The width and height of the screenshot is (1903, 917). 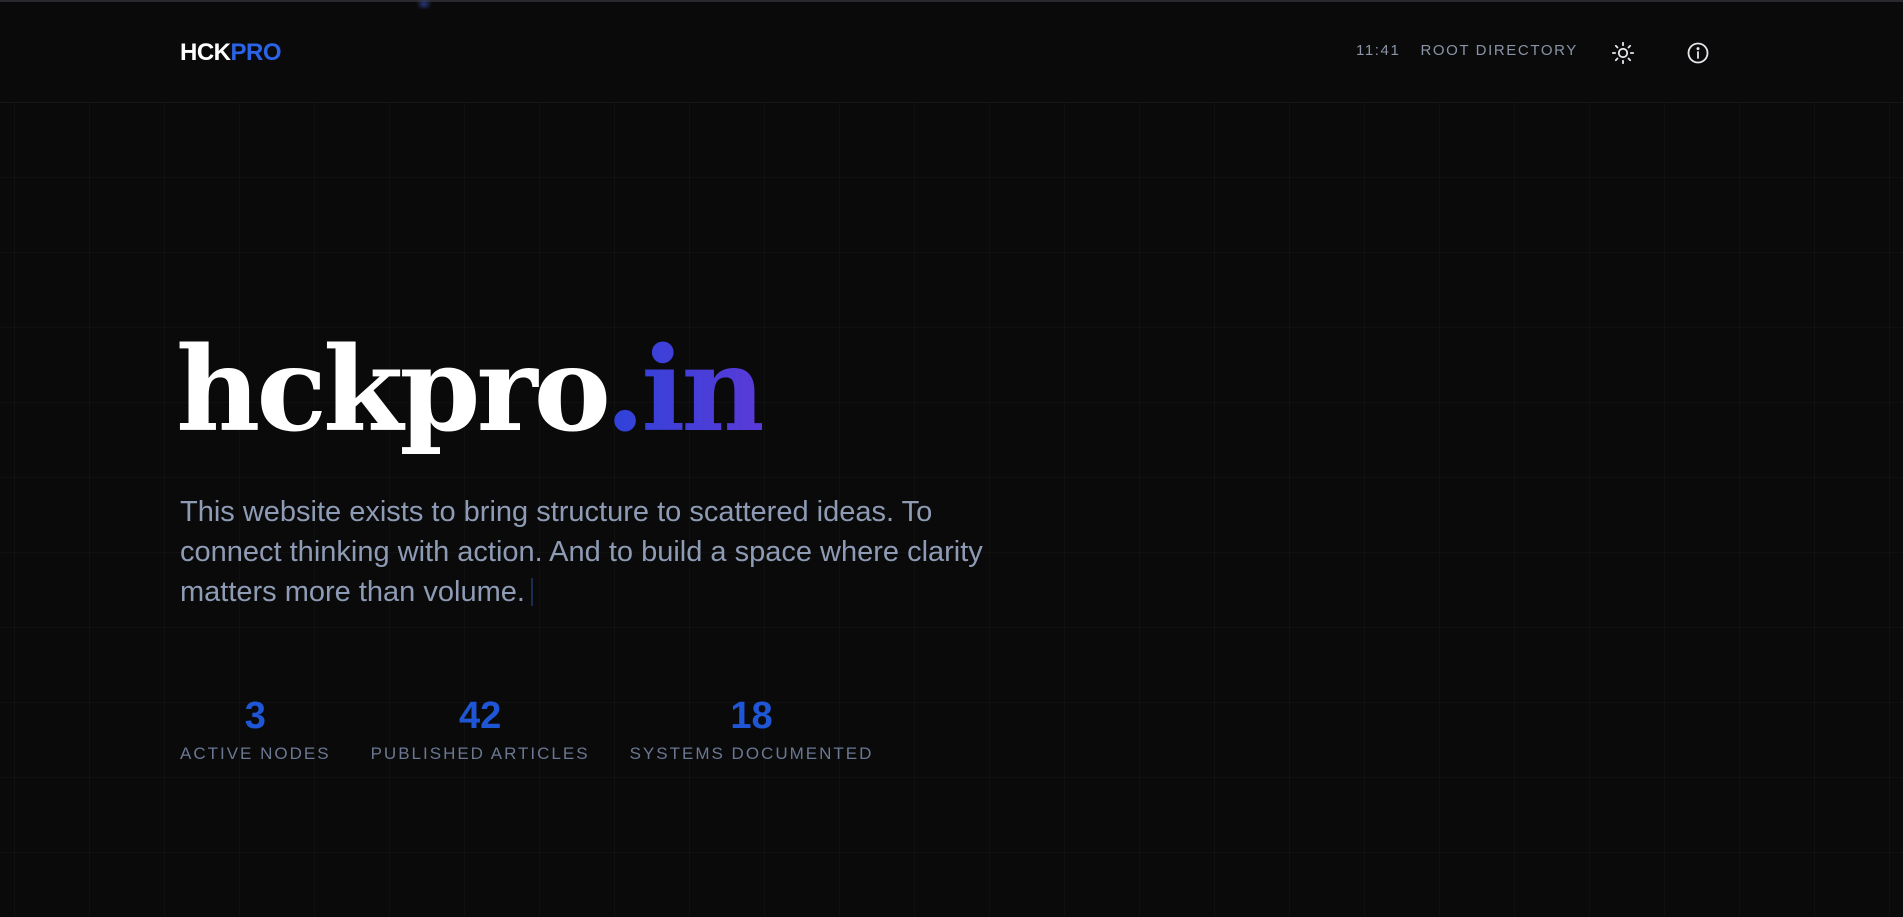 What do you see at coordinates (205, 52) in the screenshot?
I see `logo-text-hck: HCK` at bounding box center [205, 52].